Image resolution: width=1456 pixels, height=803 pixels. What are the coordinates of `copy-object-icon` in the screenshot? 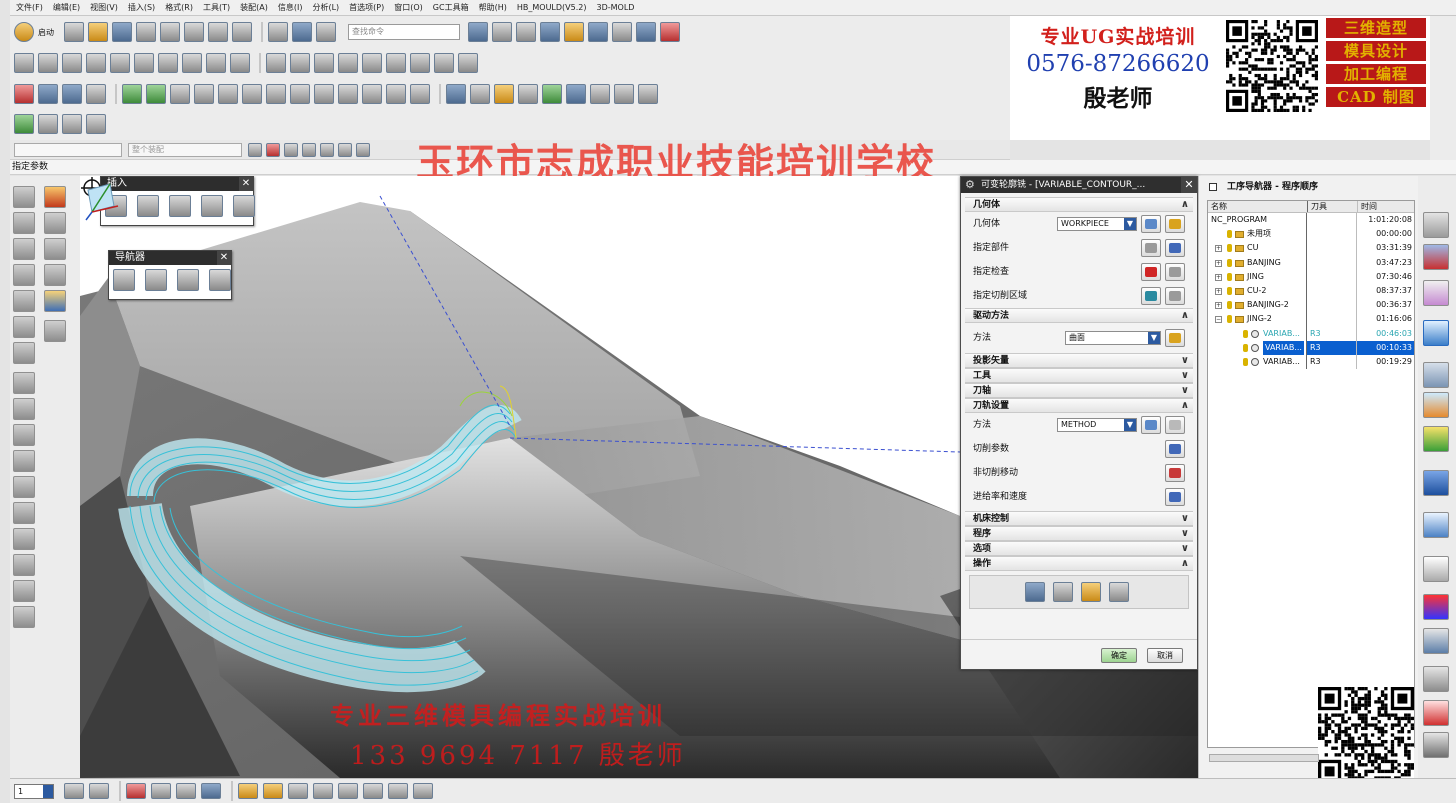 It's located at (372, 94).